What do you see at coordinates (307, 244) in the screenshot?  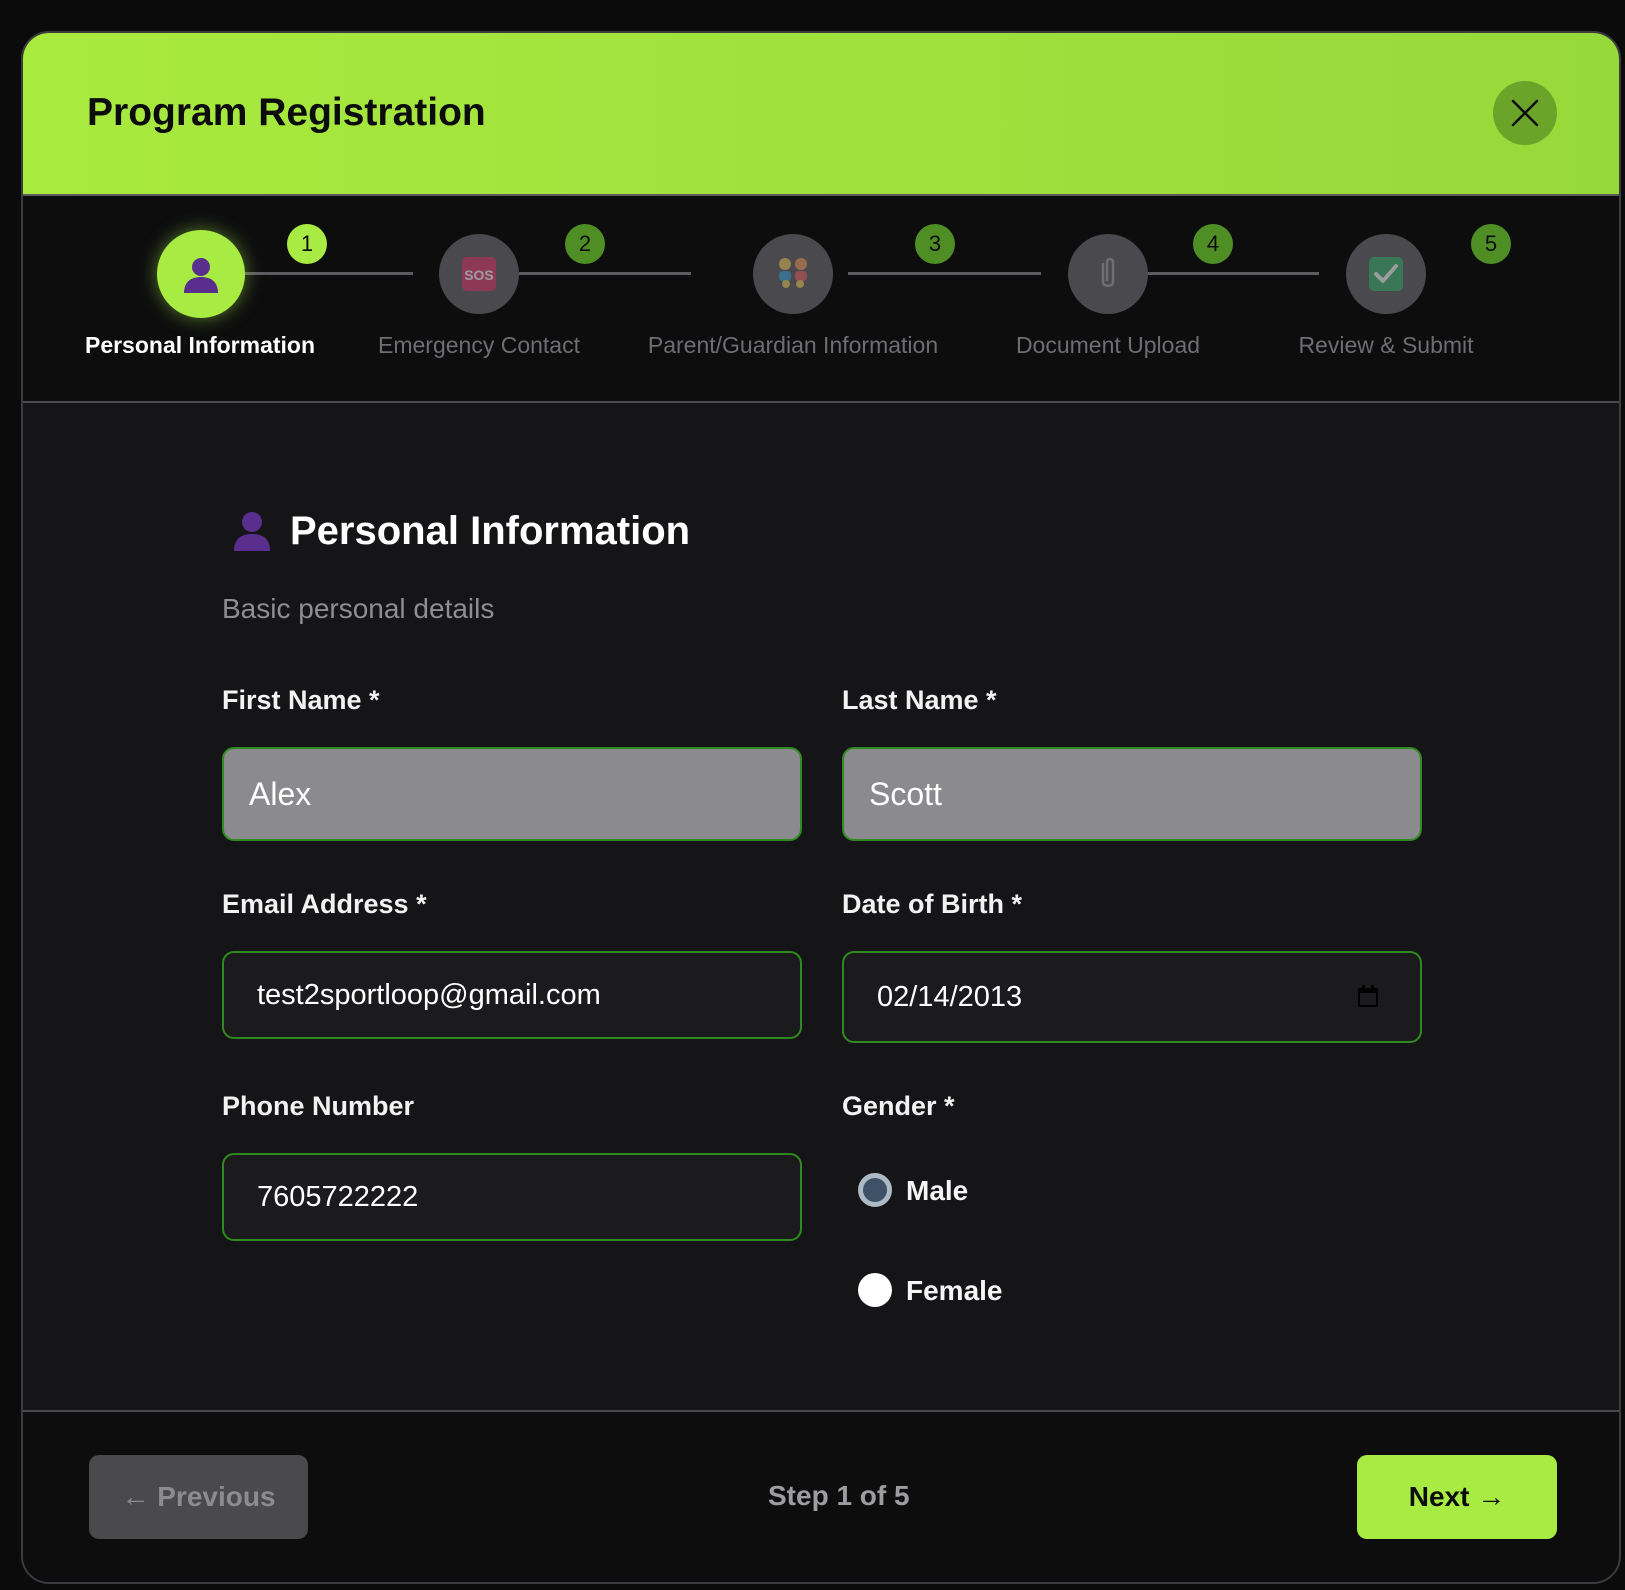 I see `step-1-number: 1` at bounding box center [307, 244].